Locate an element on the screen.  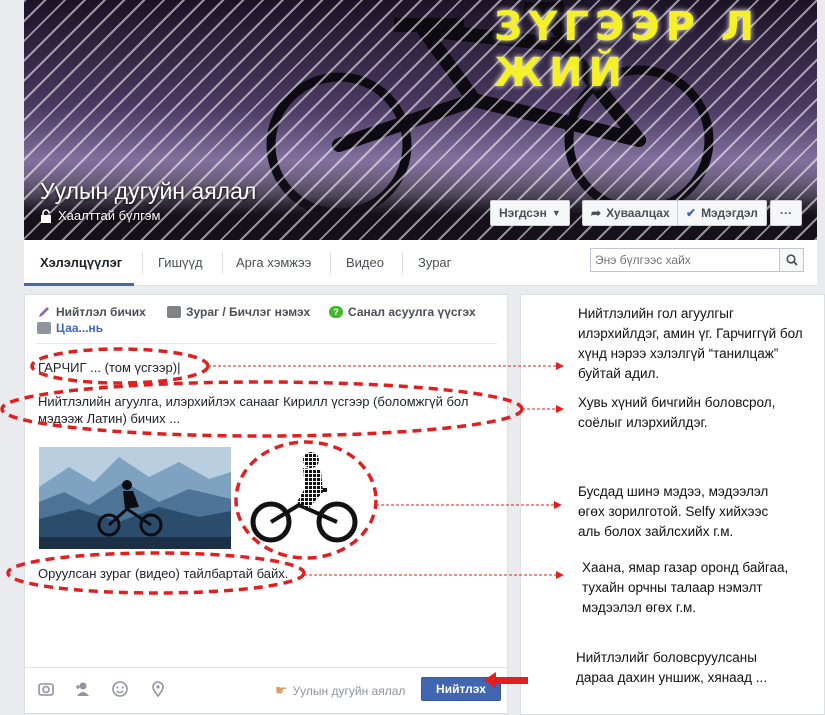
more-actions-tab: Цаа...нь is located at coordinates (70, 328).